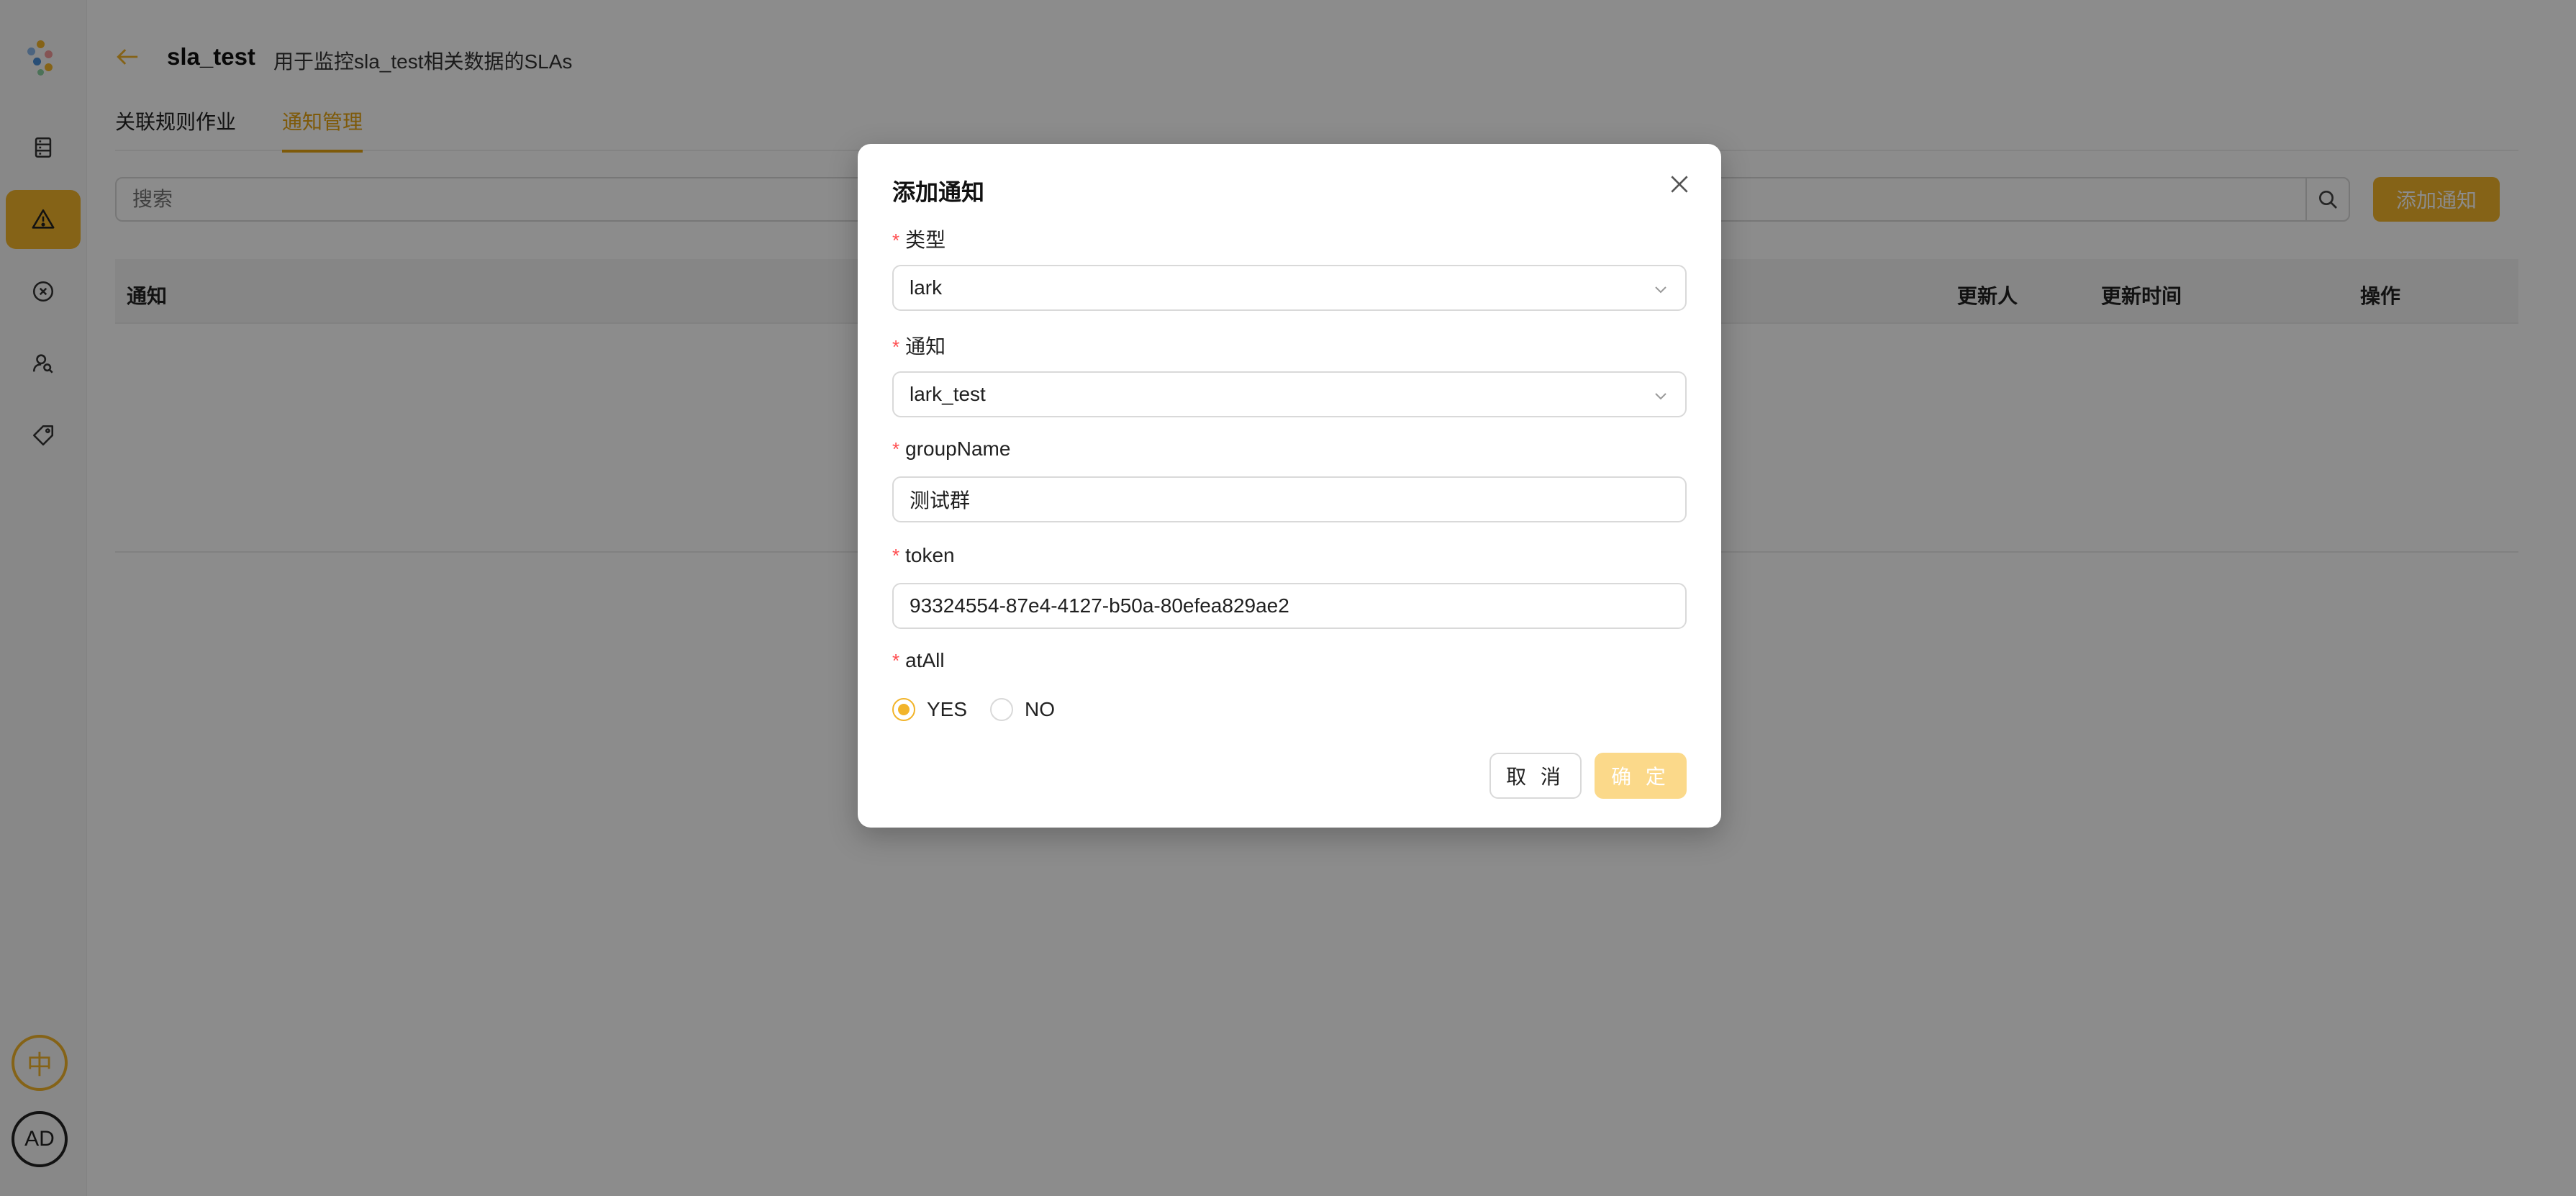 This screenshot has width=2576, height=1196. Describe the element at coordinates (903, 709) in the screenshot. I see `at-all-yes-radio` at that location.